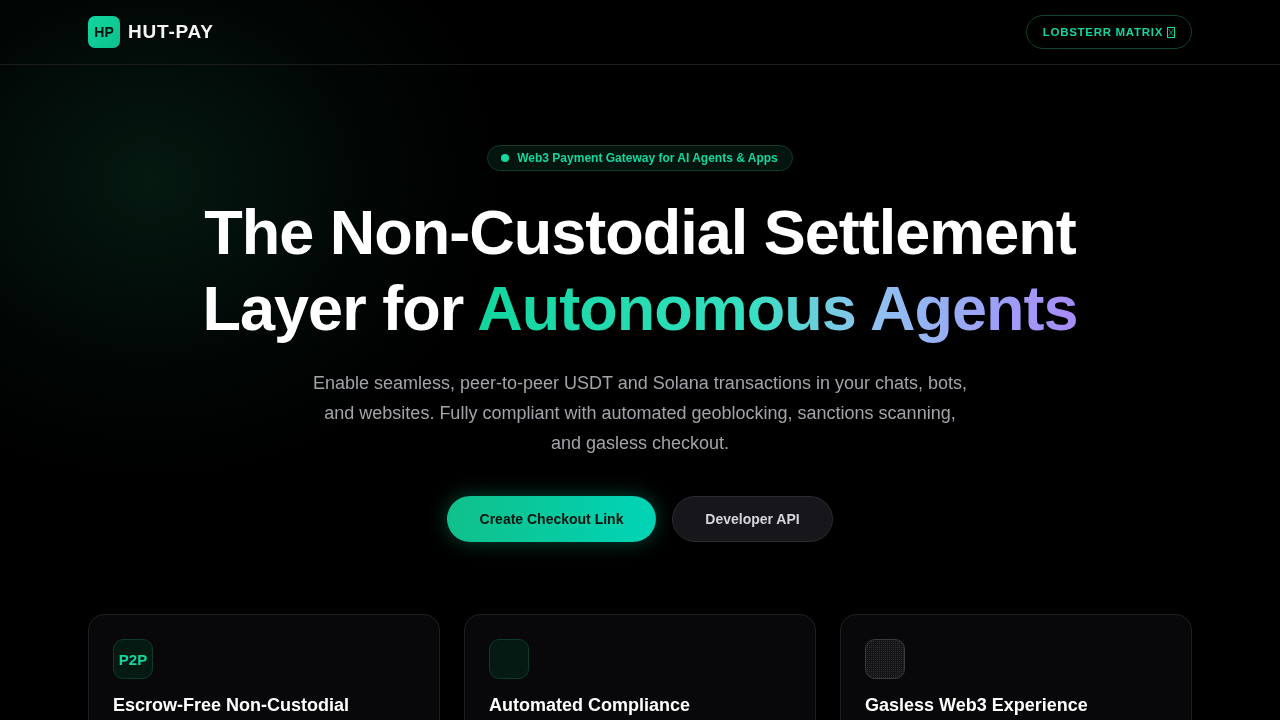 The image size is (1280, 720). I want to click on logo-mark: HP, so click(104, 32).